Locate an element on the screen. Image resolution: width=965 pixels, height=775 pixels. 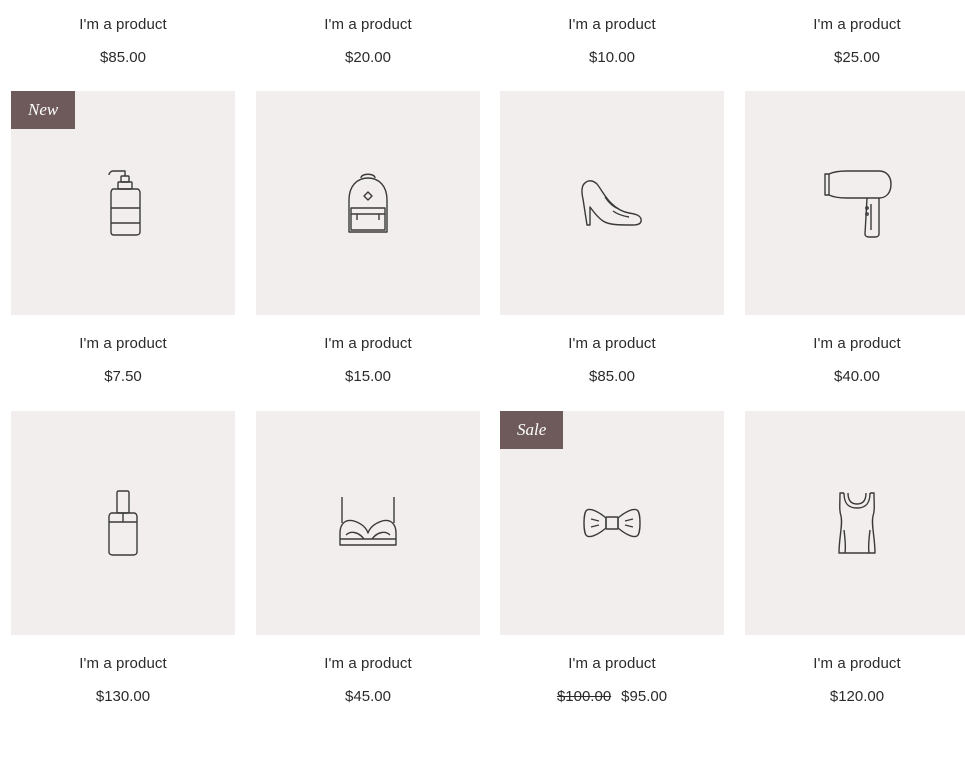
product-image: New is located at coordinates (123, 203).